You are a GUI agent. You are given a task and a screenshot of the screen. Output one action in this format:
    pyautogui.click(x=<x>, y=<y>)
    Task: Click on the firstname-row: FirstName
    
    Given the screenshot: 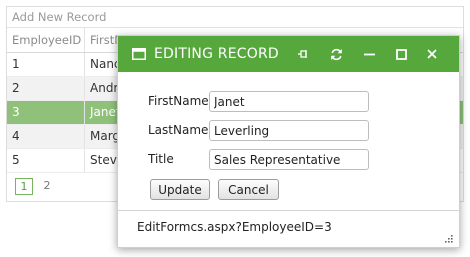 What is the action you would take?
    pyautogui.click(x=268, y=102)
    